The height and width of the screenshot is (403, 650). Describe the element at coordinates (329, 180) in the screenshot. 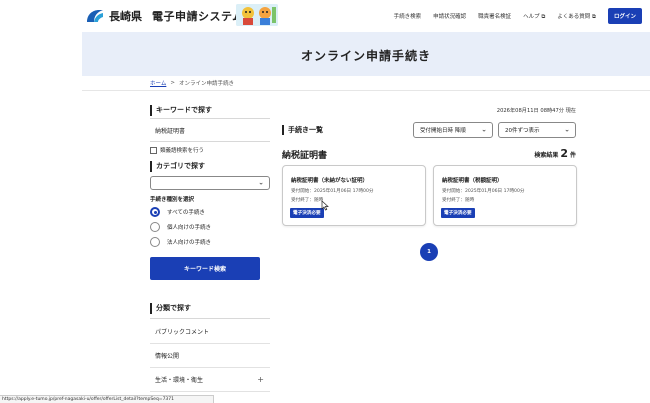

I see `procedure-card-title: 納税証明書（未納がない証明）` at that location.